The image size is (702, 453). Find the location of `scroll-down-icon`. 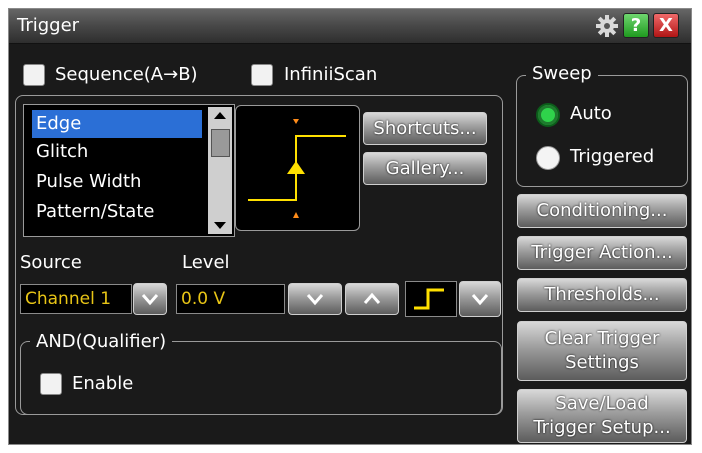

scroll-down-icon is located at coordinates (220, 225).